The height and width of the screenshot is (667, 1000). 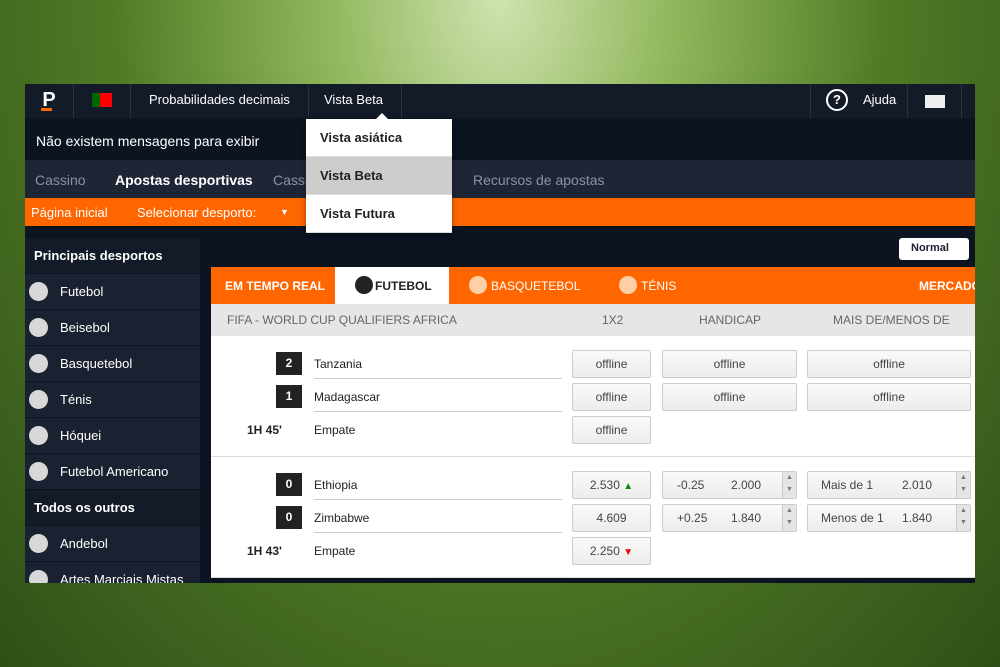 What do you see at coordinates (438, 364) in the screenshot?
I see `home-team: Tanzania` at bounding box center [438, 364].